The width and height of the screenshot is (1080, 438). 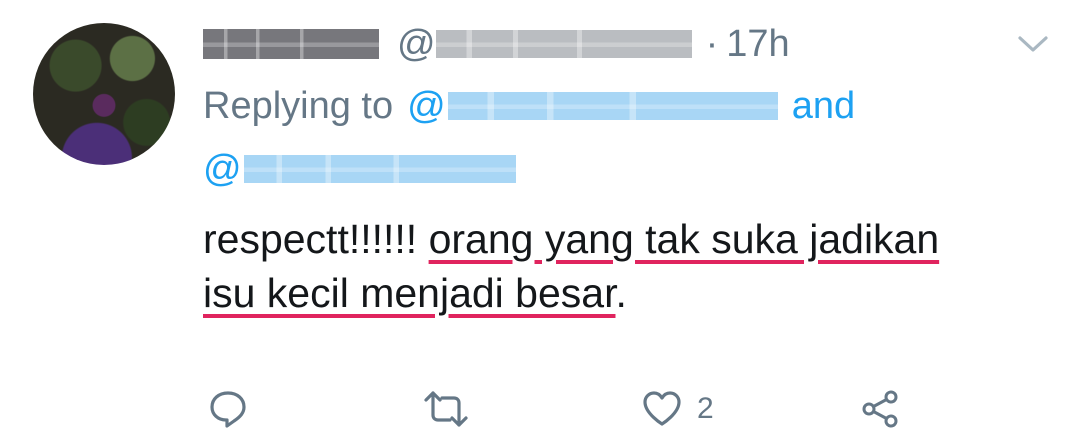 I want to click on avatar, so click(x=104, y=94).